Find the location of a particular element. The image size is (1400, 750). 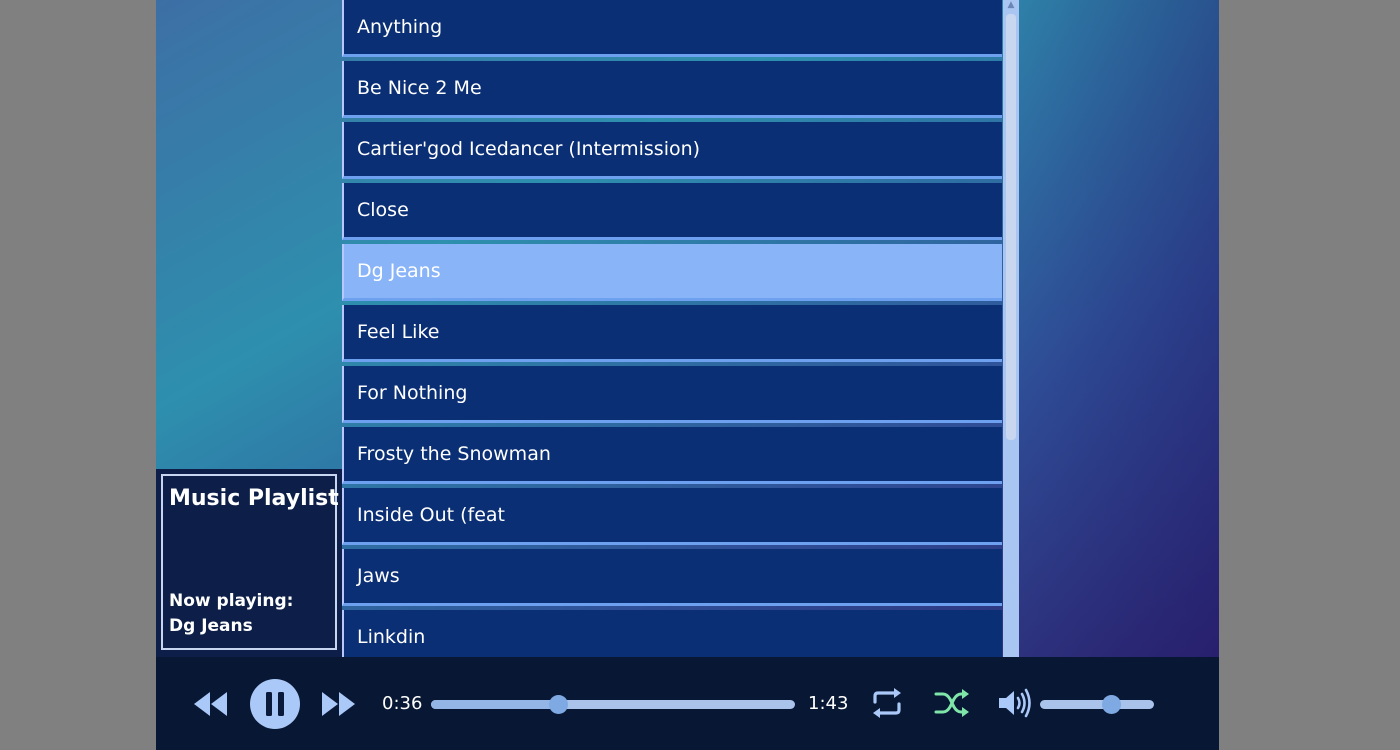

playlist-track: Cartier'god Icedancer (Intermission) is located at coordinates (672, 150).